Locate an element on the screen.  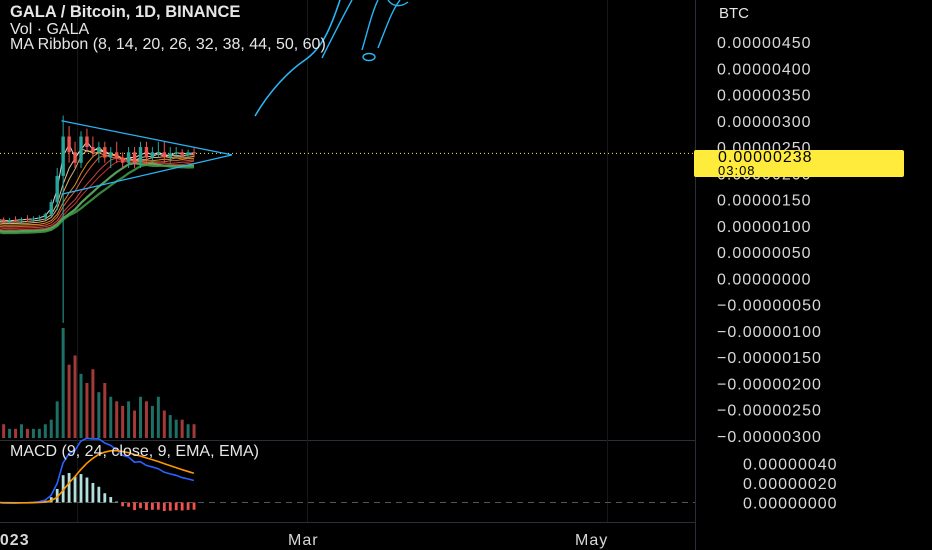
price-tick-label: 0.00000000 is located at coordinates (764, 279).